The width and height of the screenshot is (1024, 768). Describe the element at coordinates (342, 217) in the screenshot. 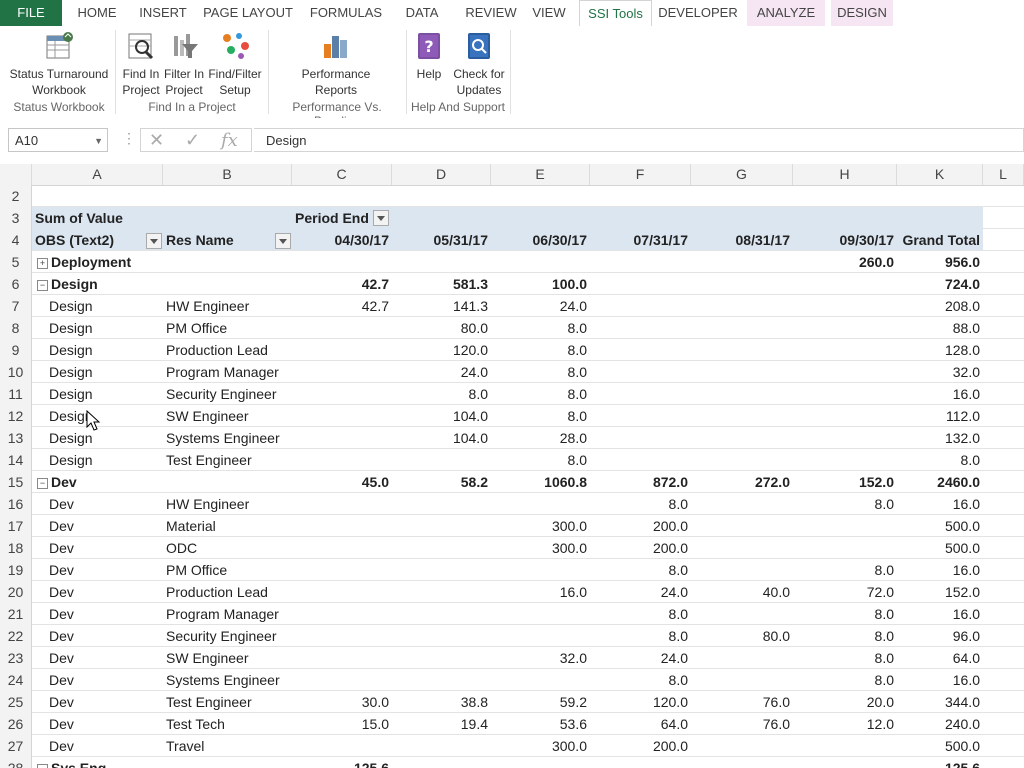

I see `pivot-period-label: Period End` at that location.